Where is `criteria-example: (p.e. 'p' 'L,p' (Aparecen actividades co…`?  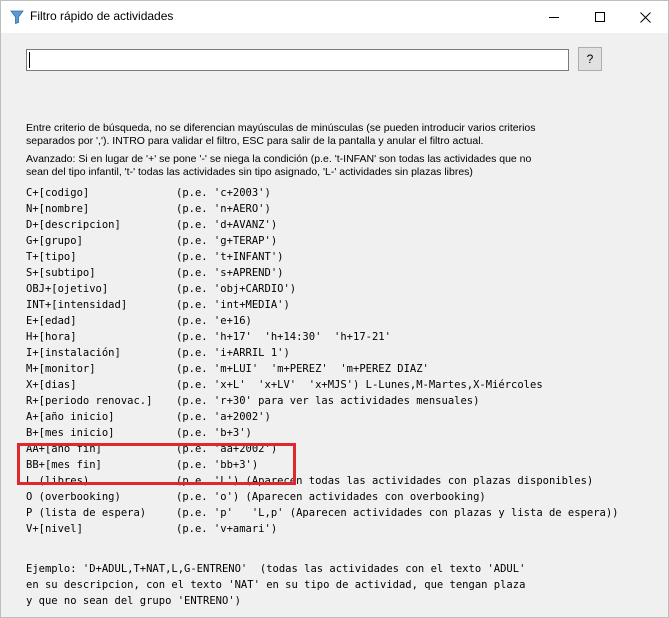 criteria-example: (p.e. 'p' 'L,p' (Aparecen actividades co… is located at coordinates (397, 513).